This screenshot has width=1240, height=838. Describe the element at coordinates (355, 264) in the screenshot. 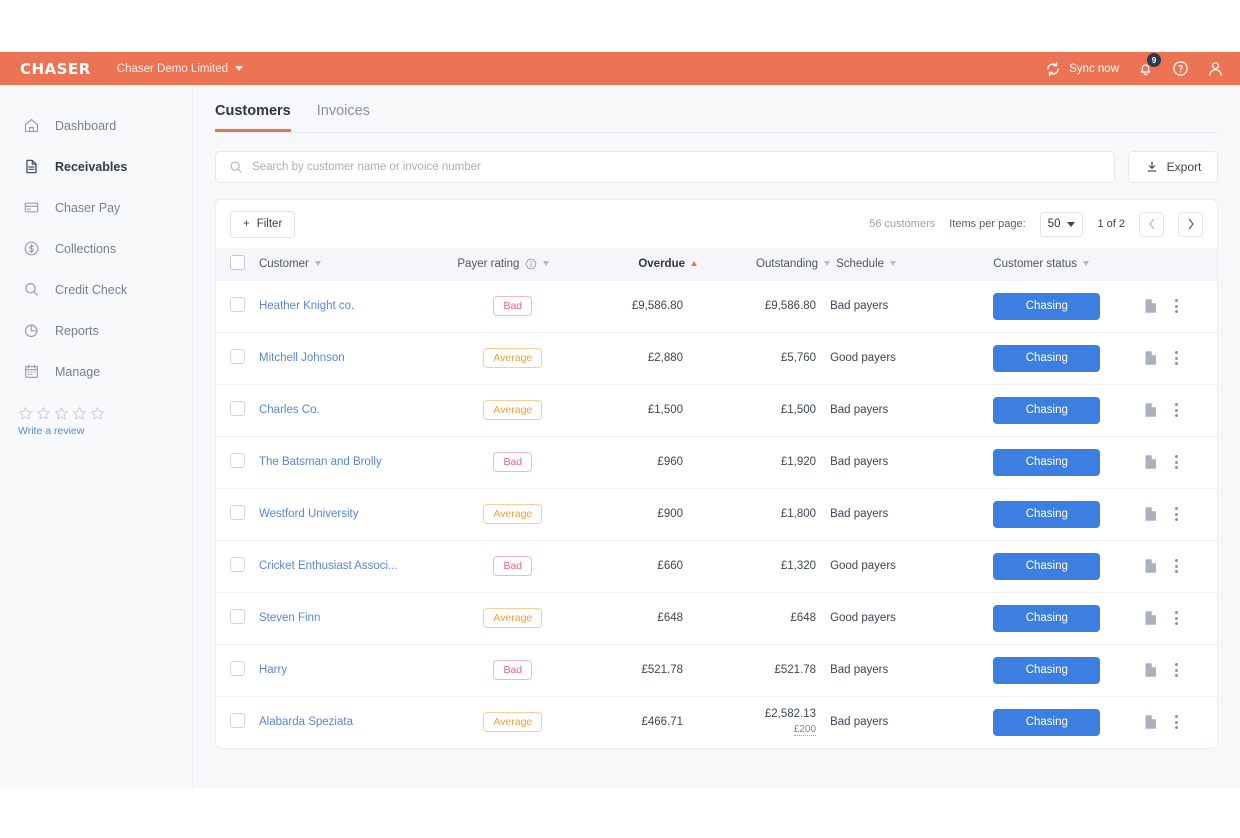

I see `header-customer: Customer` at that location.